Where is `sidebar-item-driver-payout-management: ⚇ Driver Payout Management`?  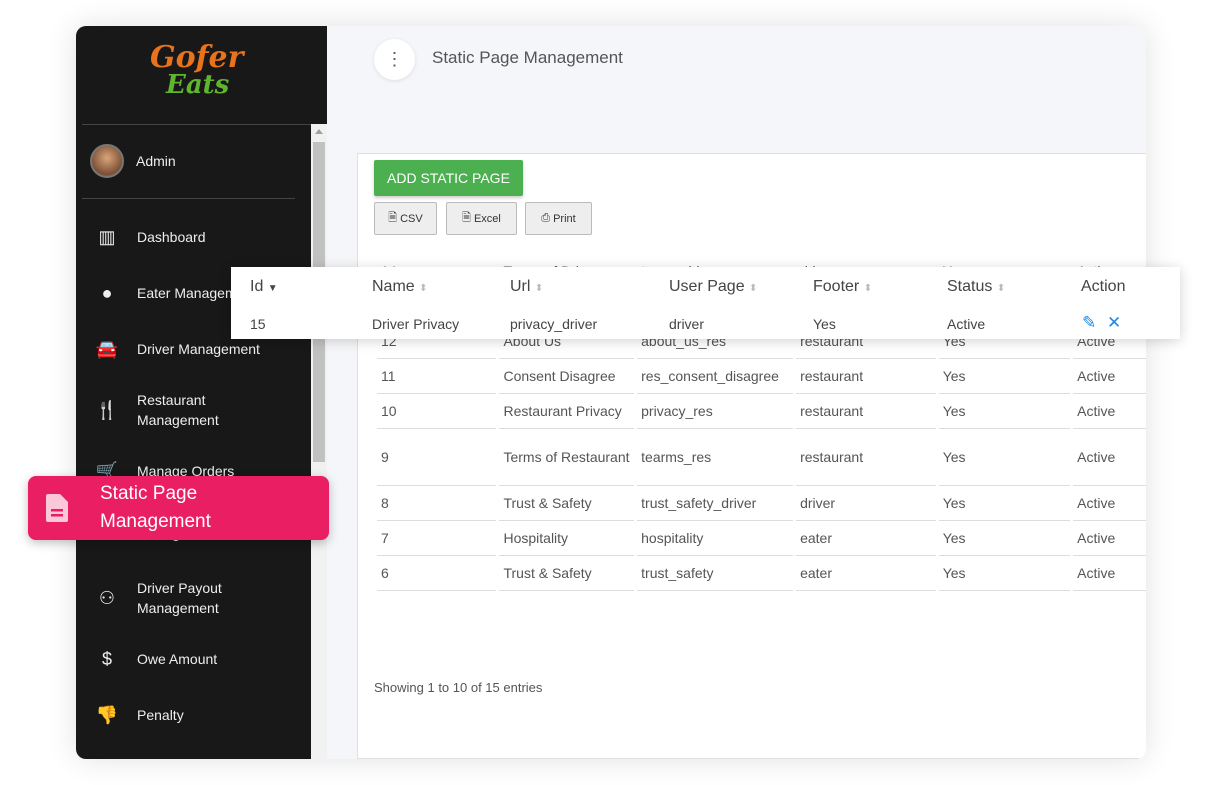
sidebar-item-driver-payout-management: ⚇ Driver Payout Management is located at coordinates (176, 598).